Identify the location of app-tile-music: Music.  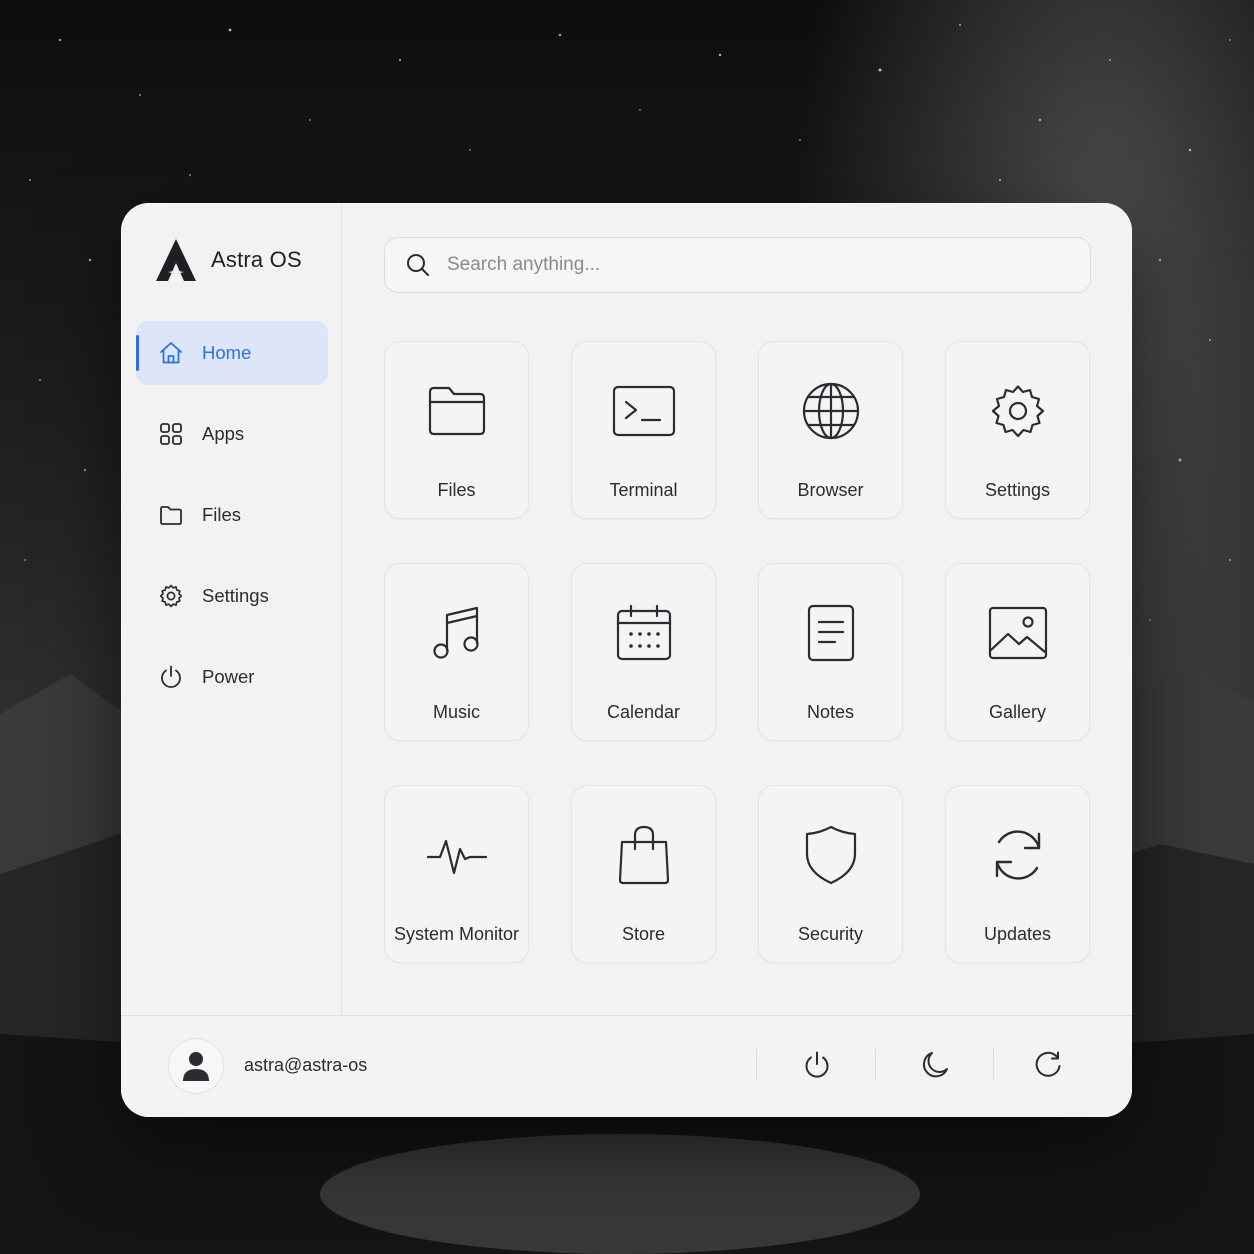
(456, 652).